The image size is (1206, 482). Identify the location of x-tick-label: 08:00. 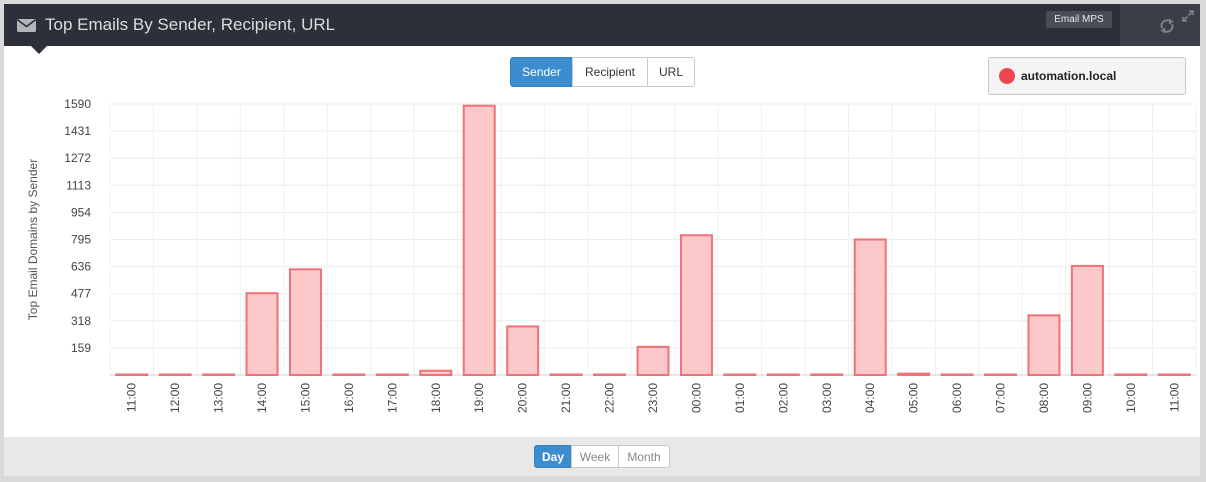
(1044, 398).